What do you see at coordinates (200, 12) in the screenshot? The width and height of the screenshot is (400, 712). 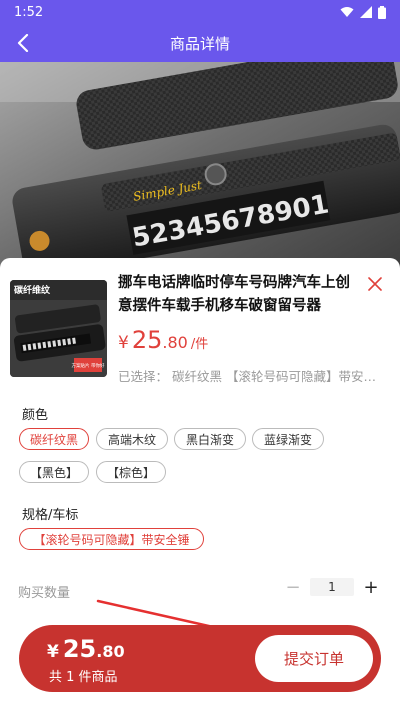 I see `status-bar: 1:52` at bounding box center [200, 12].